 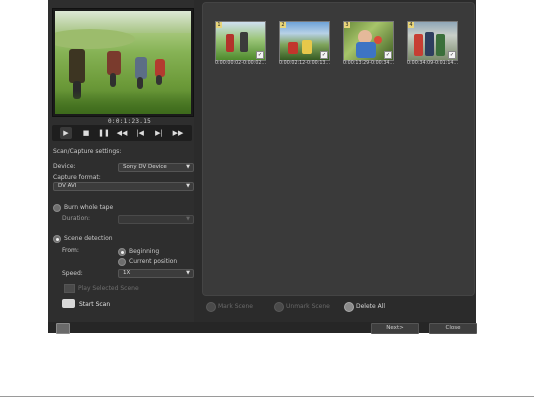 I want to click on speed-value: 1X, so click(x=127, y=273).